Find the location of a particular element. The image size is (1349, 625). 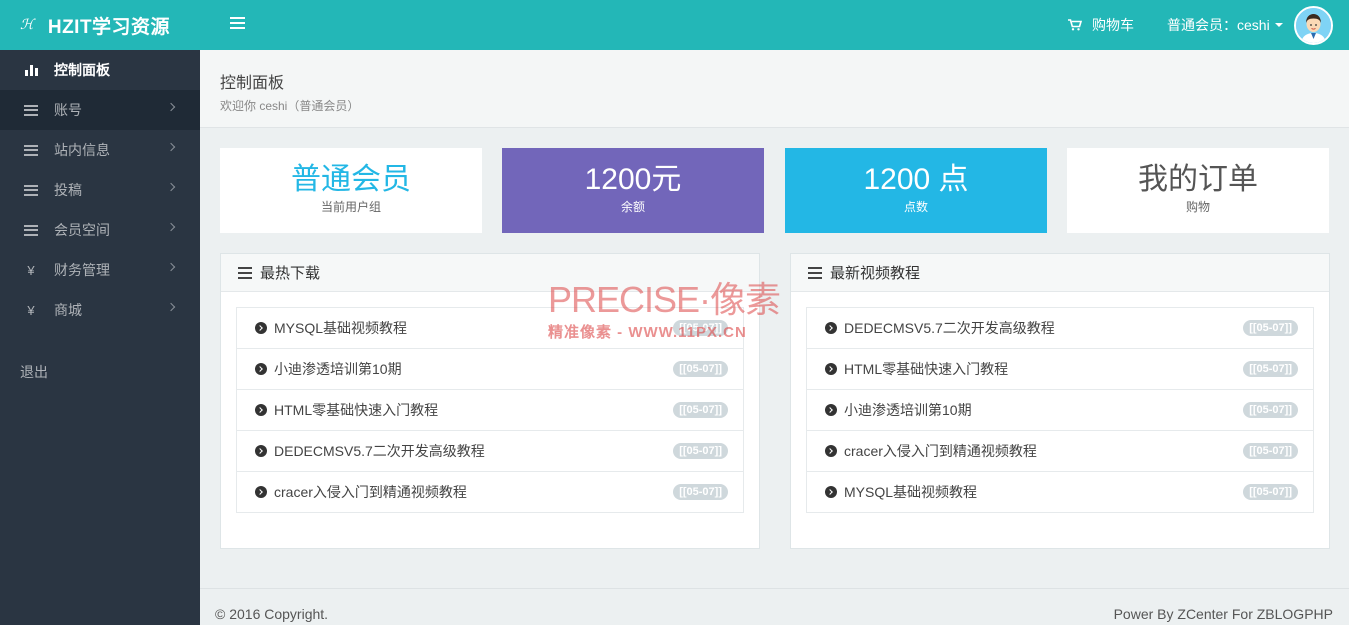

stat-value: 普通会员 is located at coordinates (351, 179).